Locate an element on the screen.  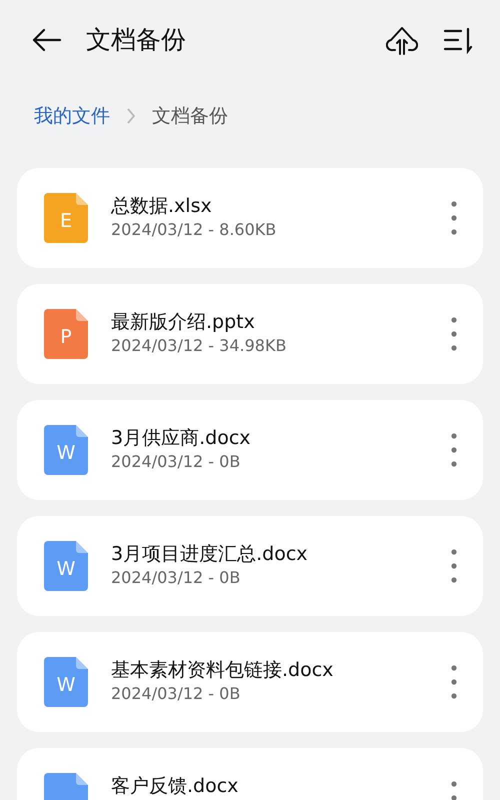
file-details: 2024/03/12 - 8.60KB is located at coordinates (194, 230).